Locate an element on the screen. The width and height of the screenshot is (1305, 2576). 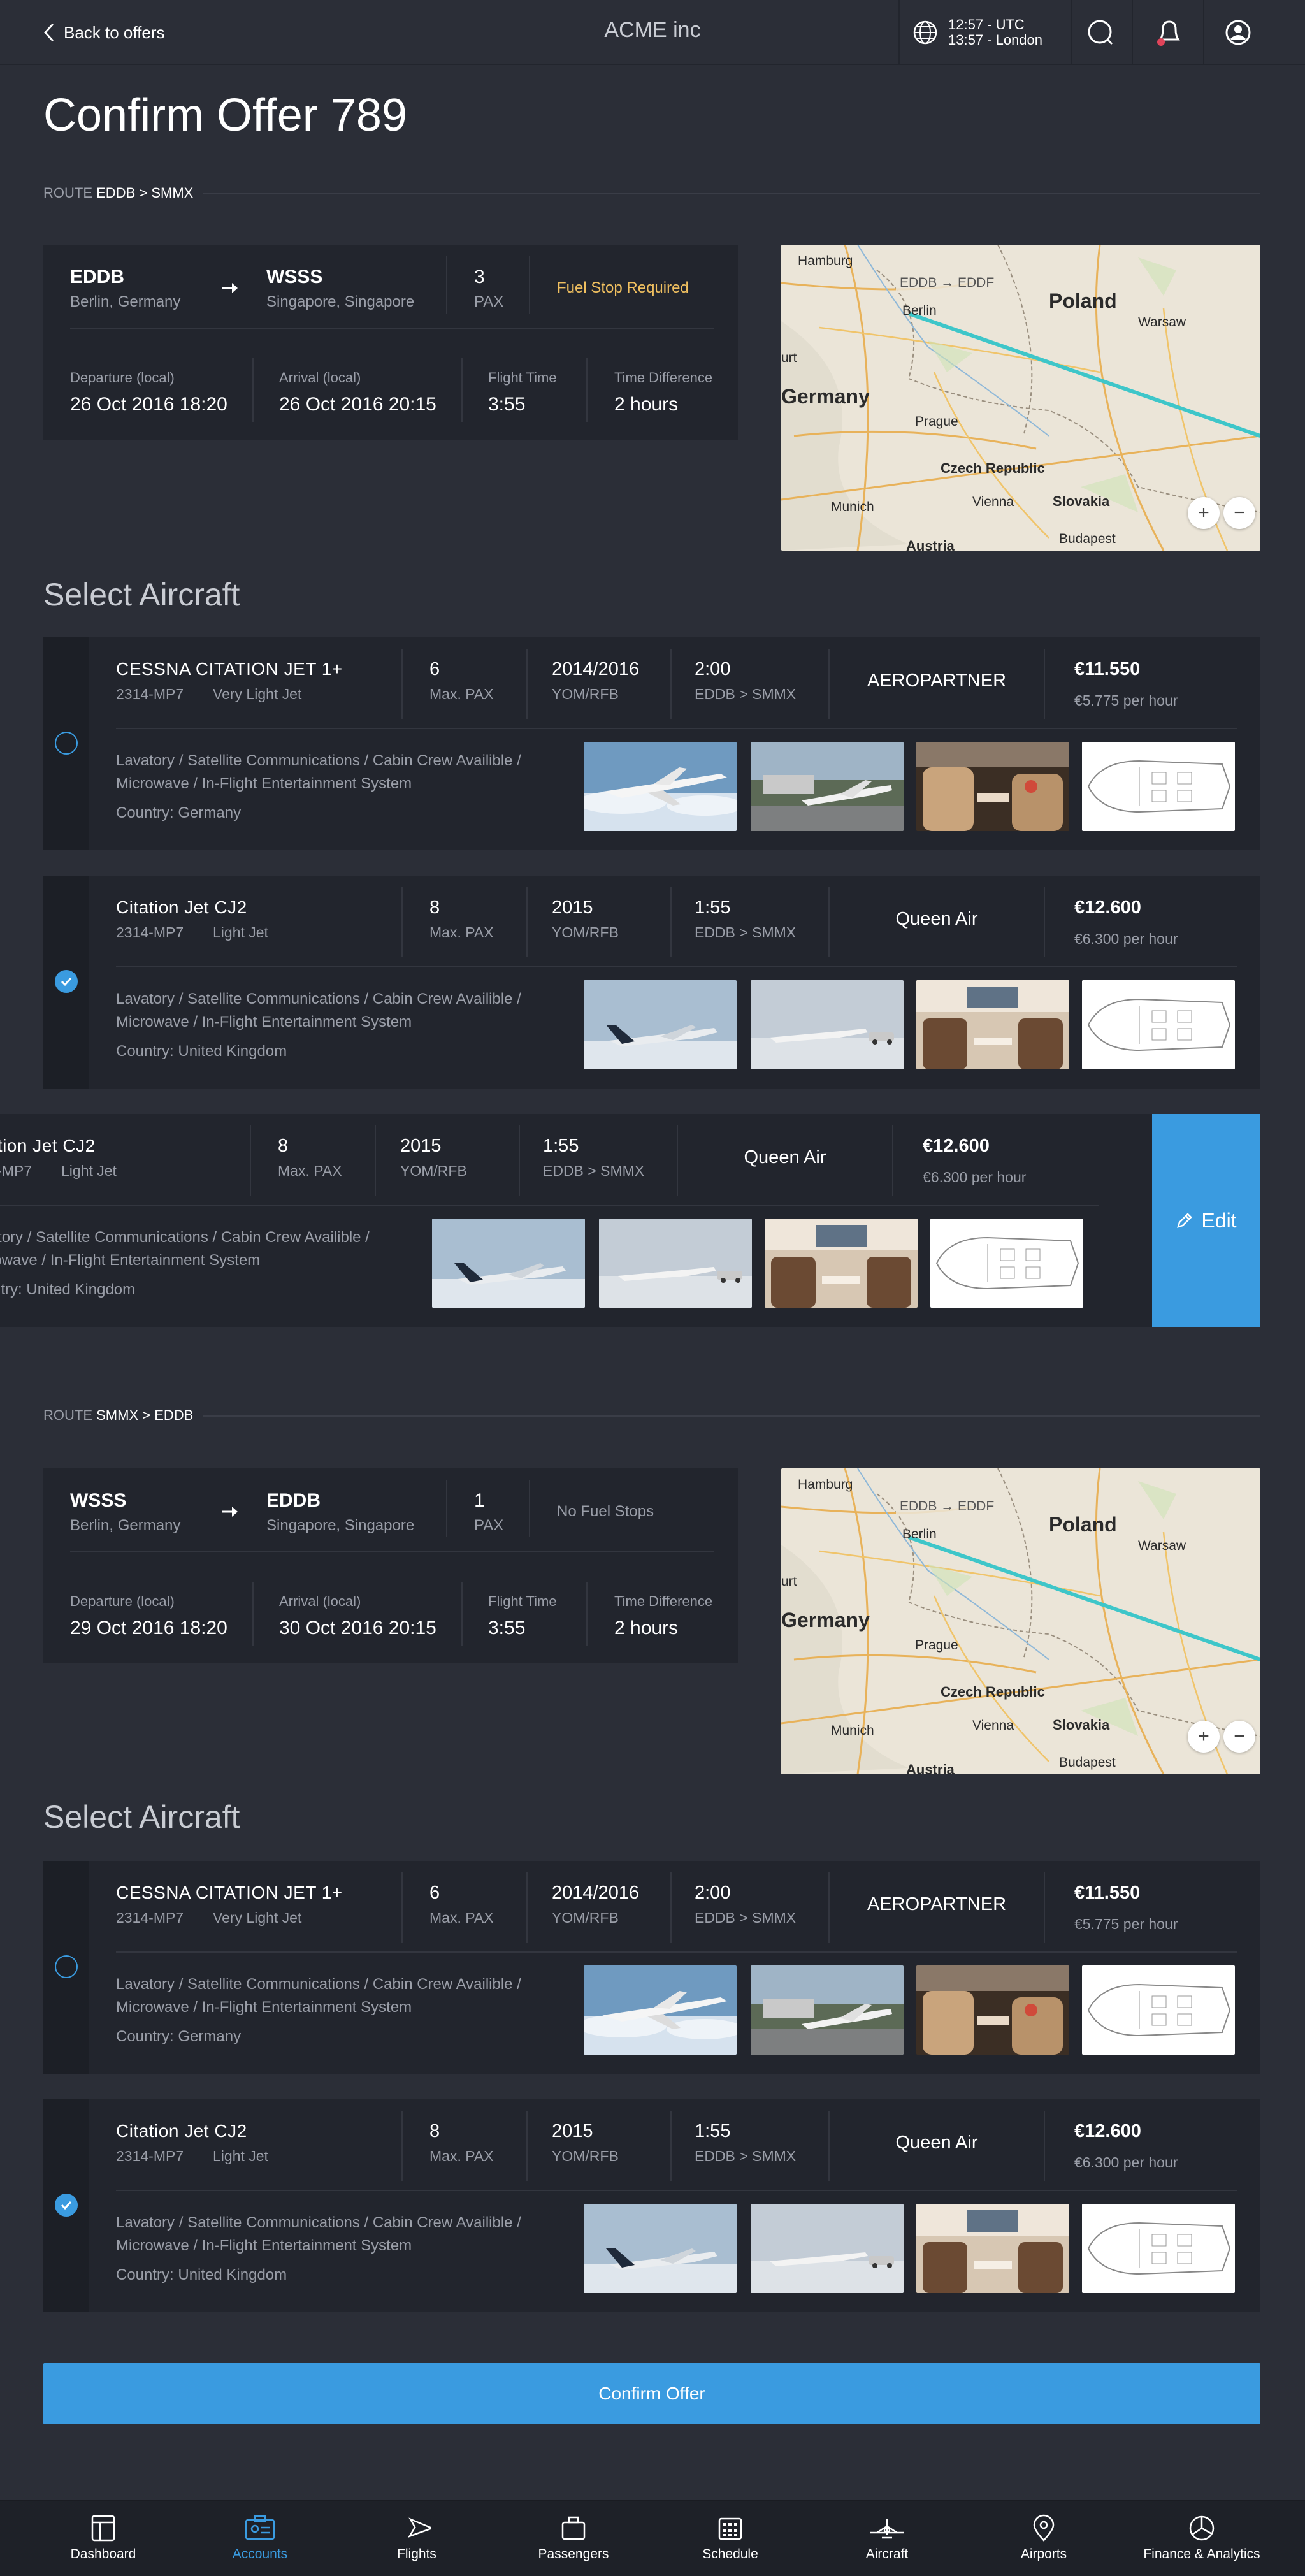
search-button is located at coordinates (1100, 32).